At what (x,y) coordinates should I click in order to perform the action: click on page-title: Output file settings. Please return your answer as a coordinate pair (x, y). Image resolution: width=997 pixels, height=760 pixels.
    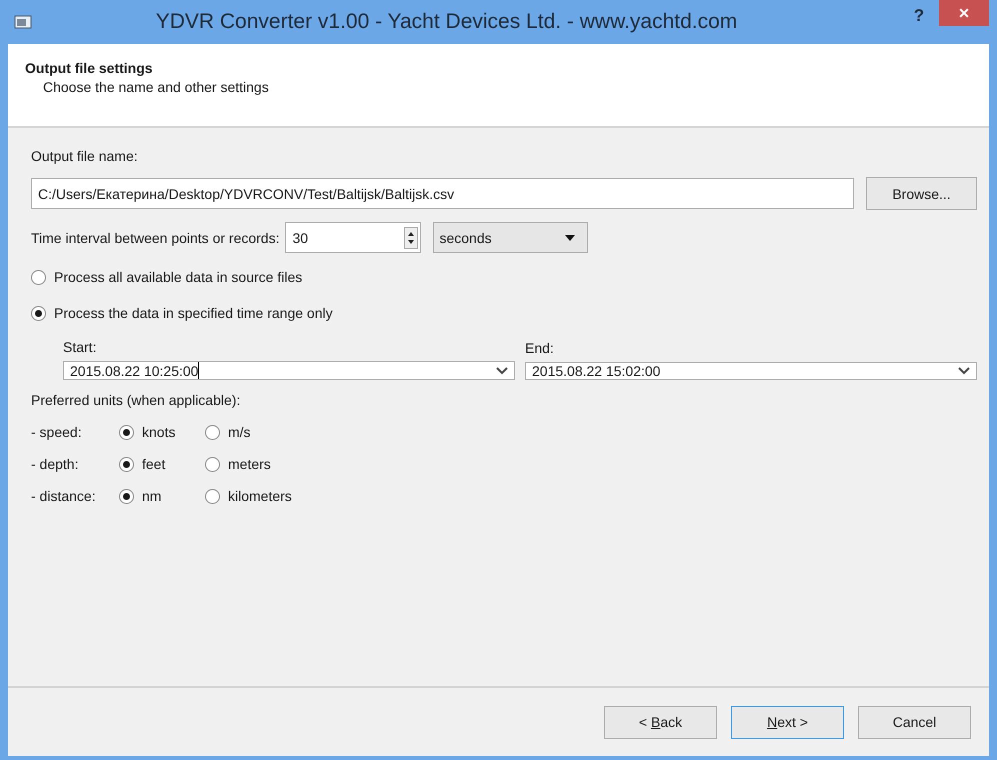
    Looking at the image, I should click on (89, 68).